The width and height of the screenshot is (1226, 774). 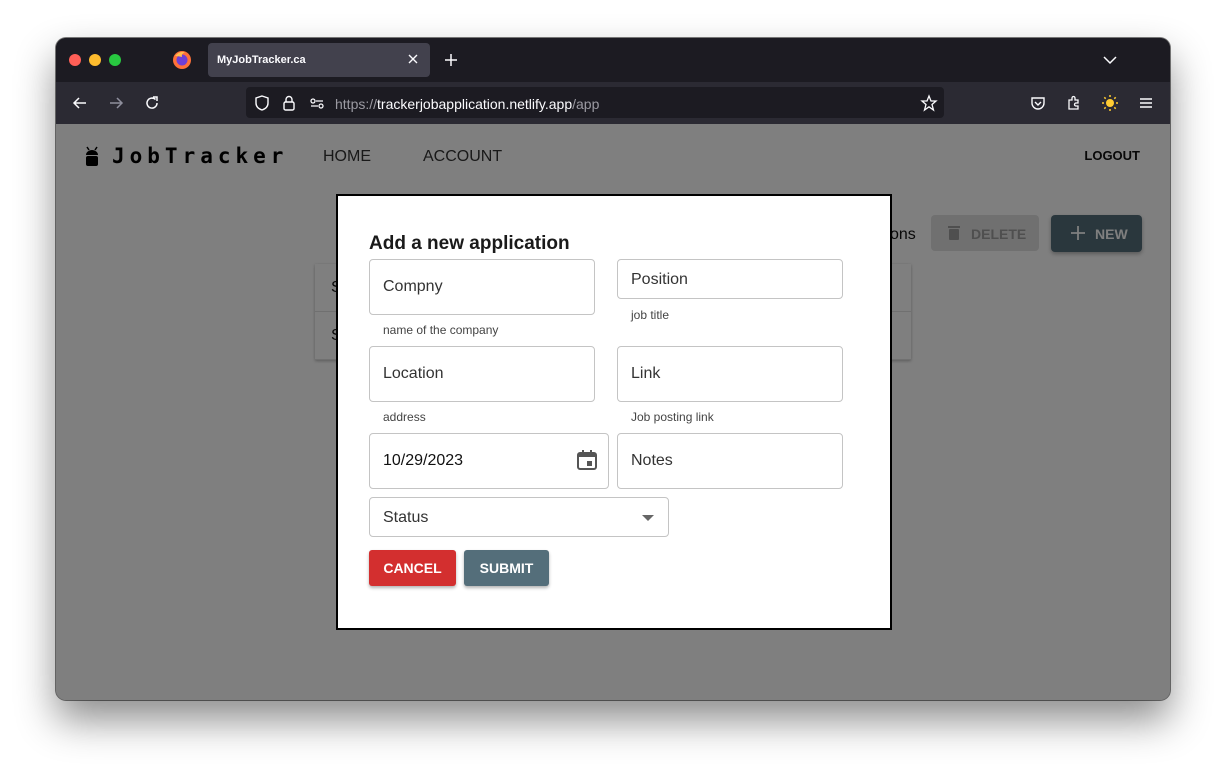 What do you see at coordinates (1074, 103) in the screenshot?
I see `extensions-icon` at bounding box center [1074, 103].